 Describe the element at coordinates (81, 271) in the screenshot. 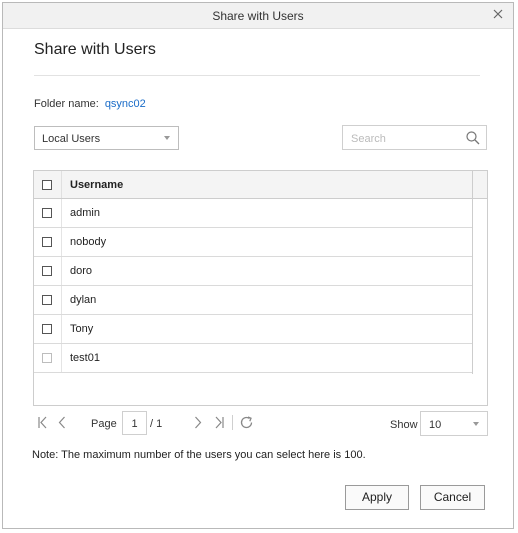

I see `row-username: doro` at that location.